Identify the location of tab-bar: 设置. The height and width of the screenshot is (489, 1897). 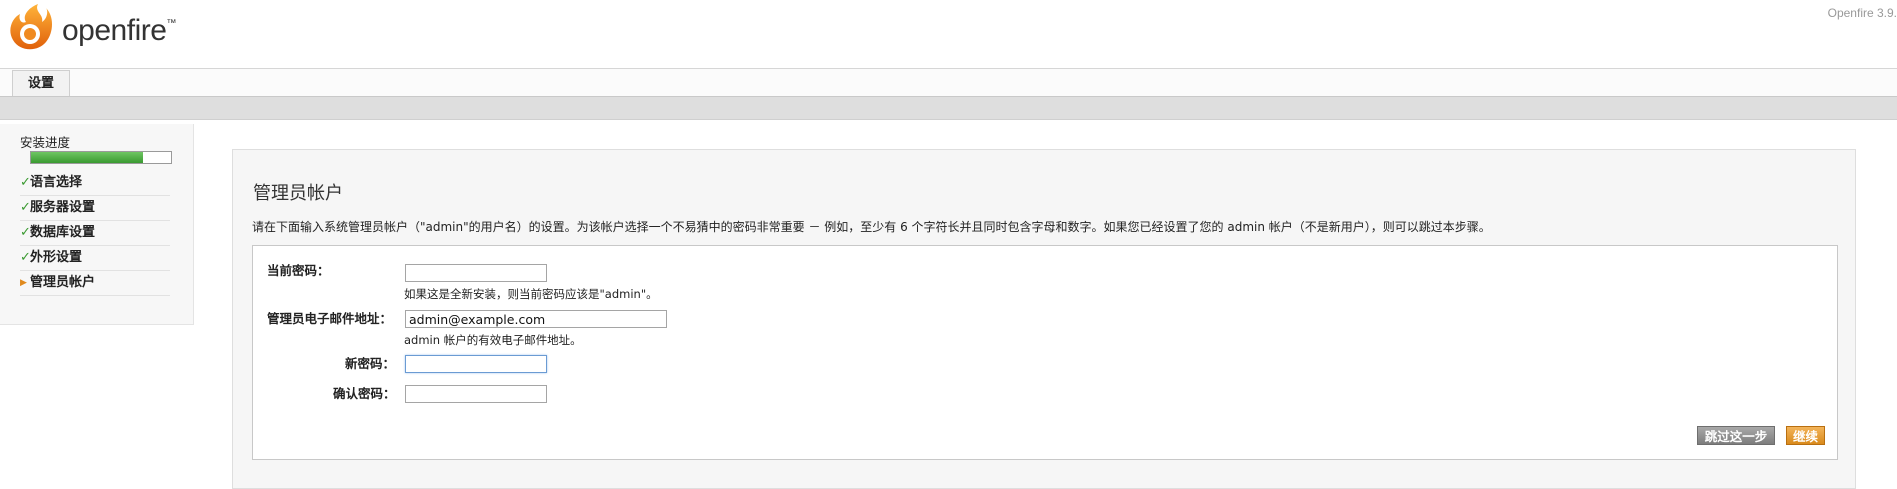
(948, 82).